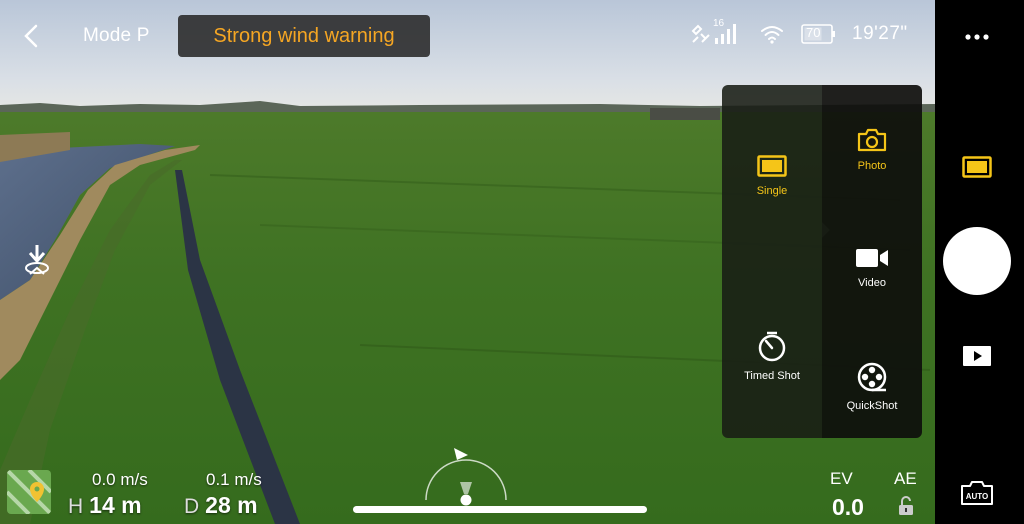  Describe the element at coordinates (192, 506) in the screenshot. I see `distance-key: D` at that location.